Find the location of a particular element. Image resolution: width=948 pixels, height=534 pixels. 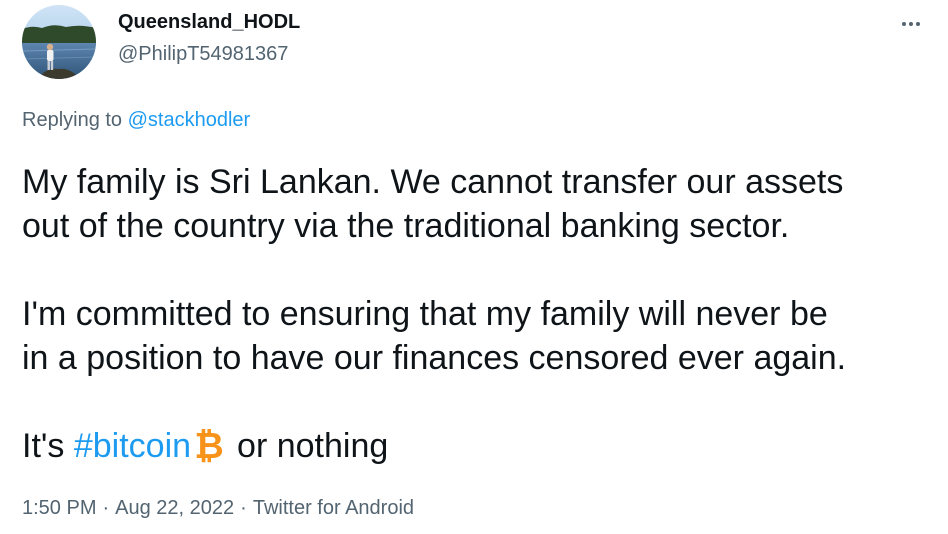

more-dots-icon is located at coordinates (911, 24).